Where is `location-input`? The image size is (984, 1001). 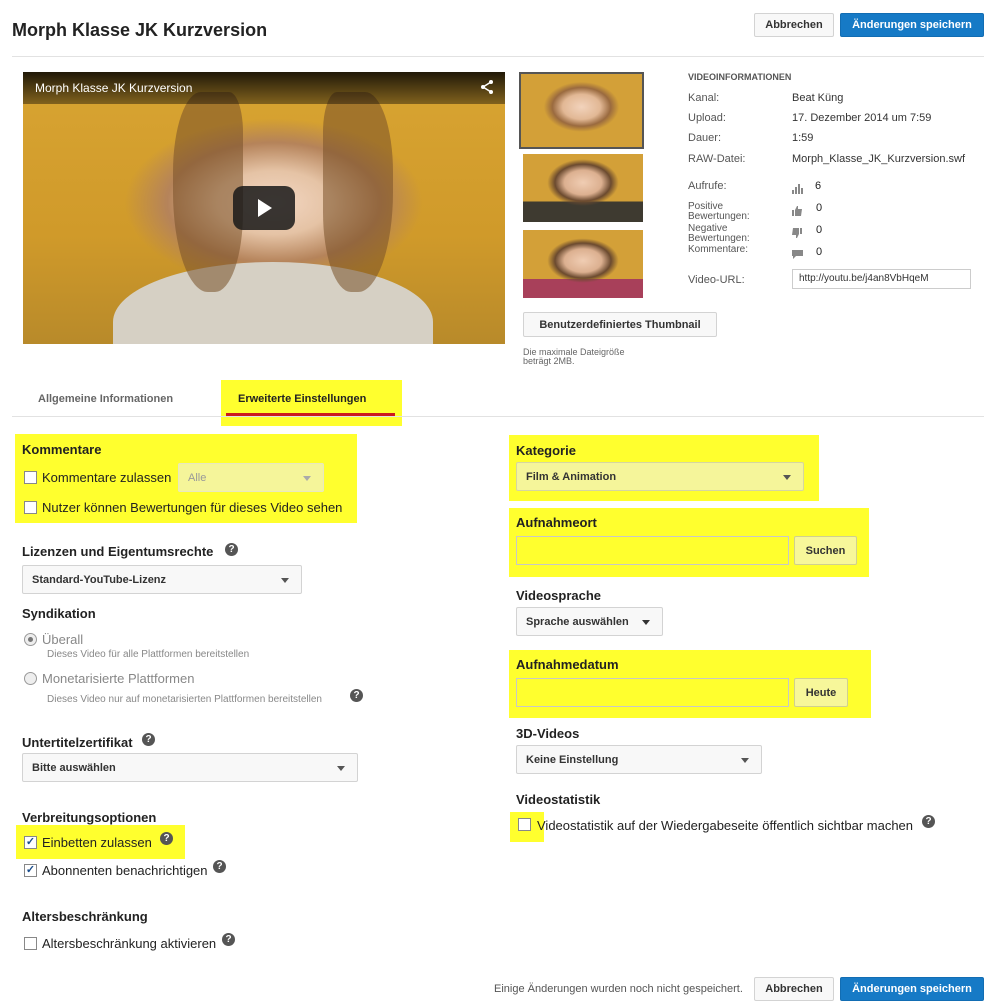 location-input is located at coordinates (652, 550).